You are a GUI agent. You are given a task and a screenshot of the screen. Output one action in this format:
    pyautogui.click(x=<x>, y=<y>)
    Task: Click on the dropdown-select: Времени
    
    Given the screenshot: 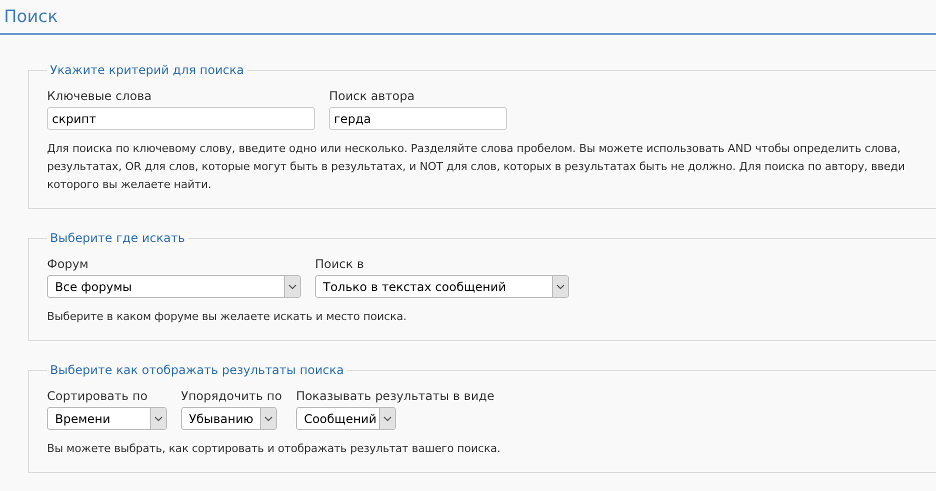 What is the action you would take?
    pyautogui.click(x=107, y=418)
    